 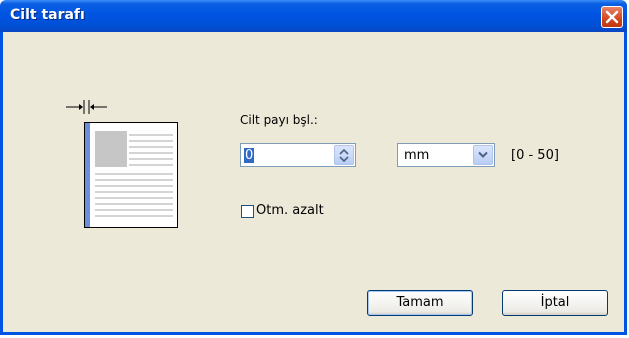 I want to click on spin-arrows-button, so click(x=344, y=155).